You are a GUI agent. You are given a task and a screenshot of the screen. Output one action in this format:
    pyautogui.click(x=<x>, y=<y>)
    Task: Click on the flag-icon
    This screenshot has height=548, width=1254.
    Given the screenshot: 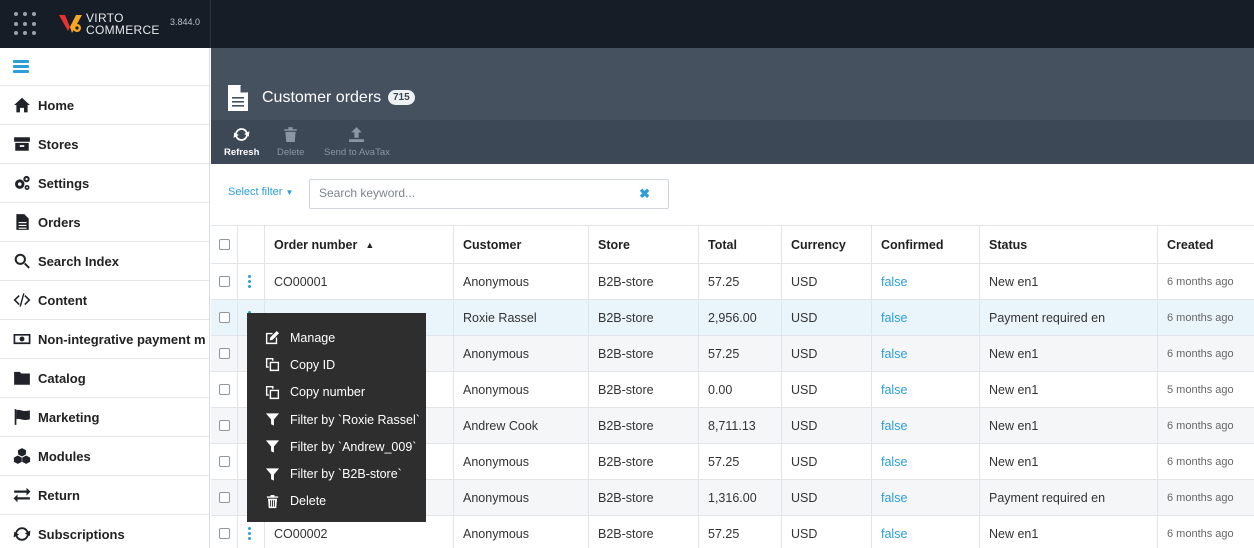 What is the action you would take?
    pyautogui.click(x=22, y=417)
    